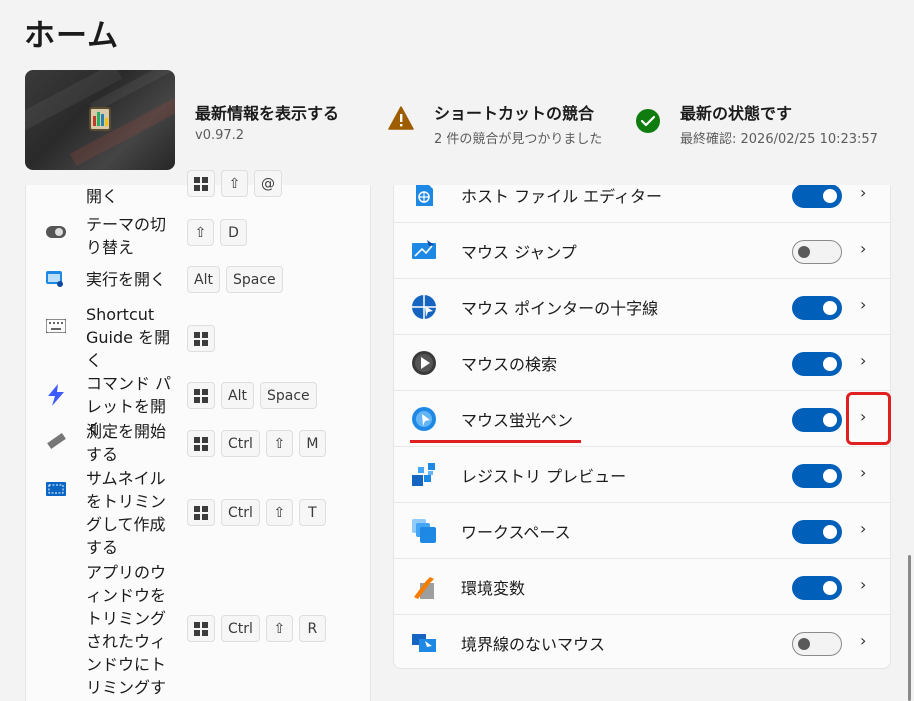 The height and width of the screenshot is (701, 914). What do you see at coordinates (642, 641) in the screenshot?
I see `module-row-mouse-without-borders: 境界線のないマウス ›` at bounding box center [642, 641].